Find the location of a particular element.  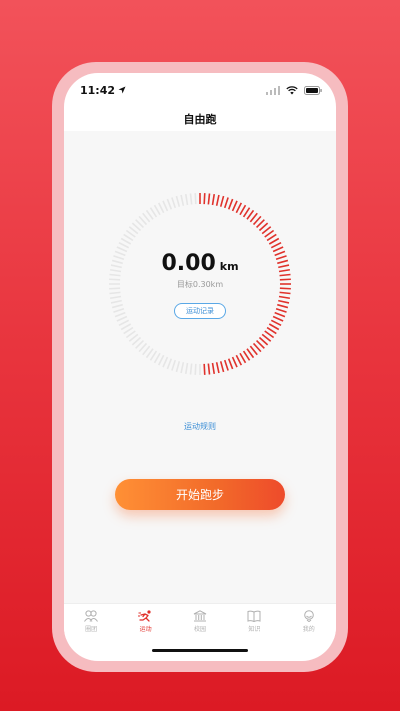

profile-icon is located at coordinates (308, 616).